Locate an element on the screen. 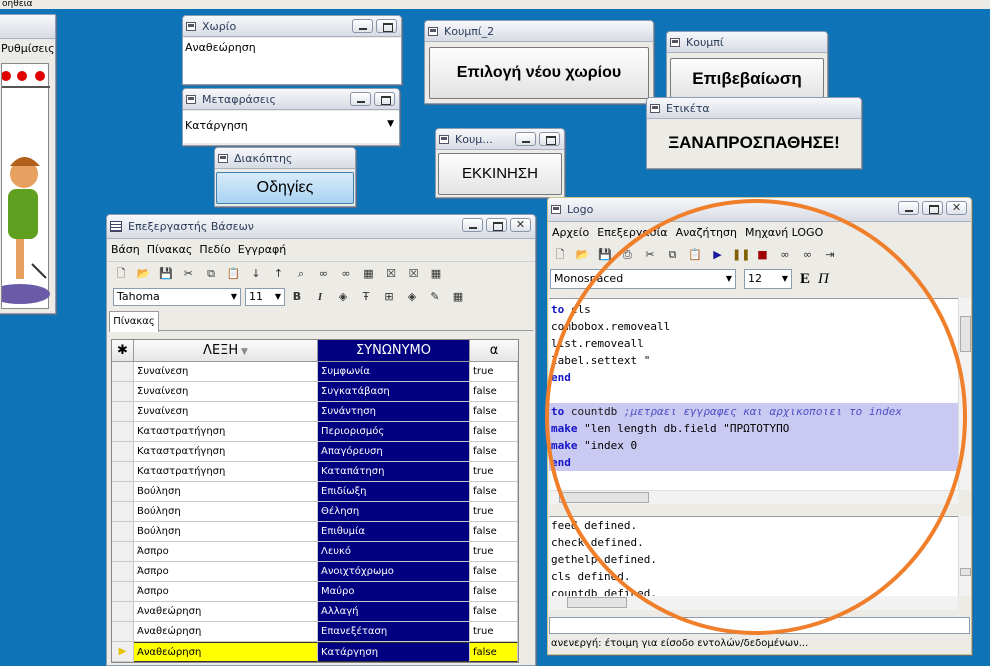 The height and width of the screenshot is (666, 990). col-header-word: ΛΕΞΗ ▼ is located at coordinates (226, 350).